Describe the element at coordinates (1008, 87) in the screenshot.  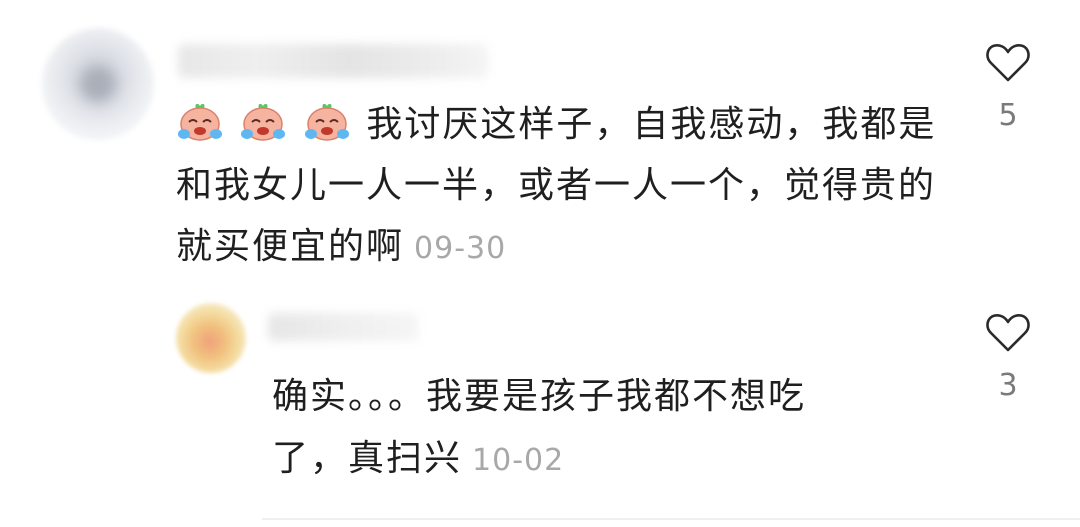
I see `like-button: 5` at that location.